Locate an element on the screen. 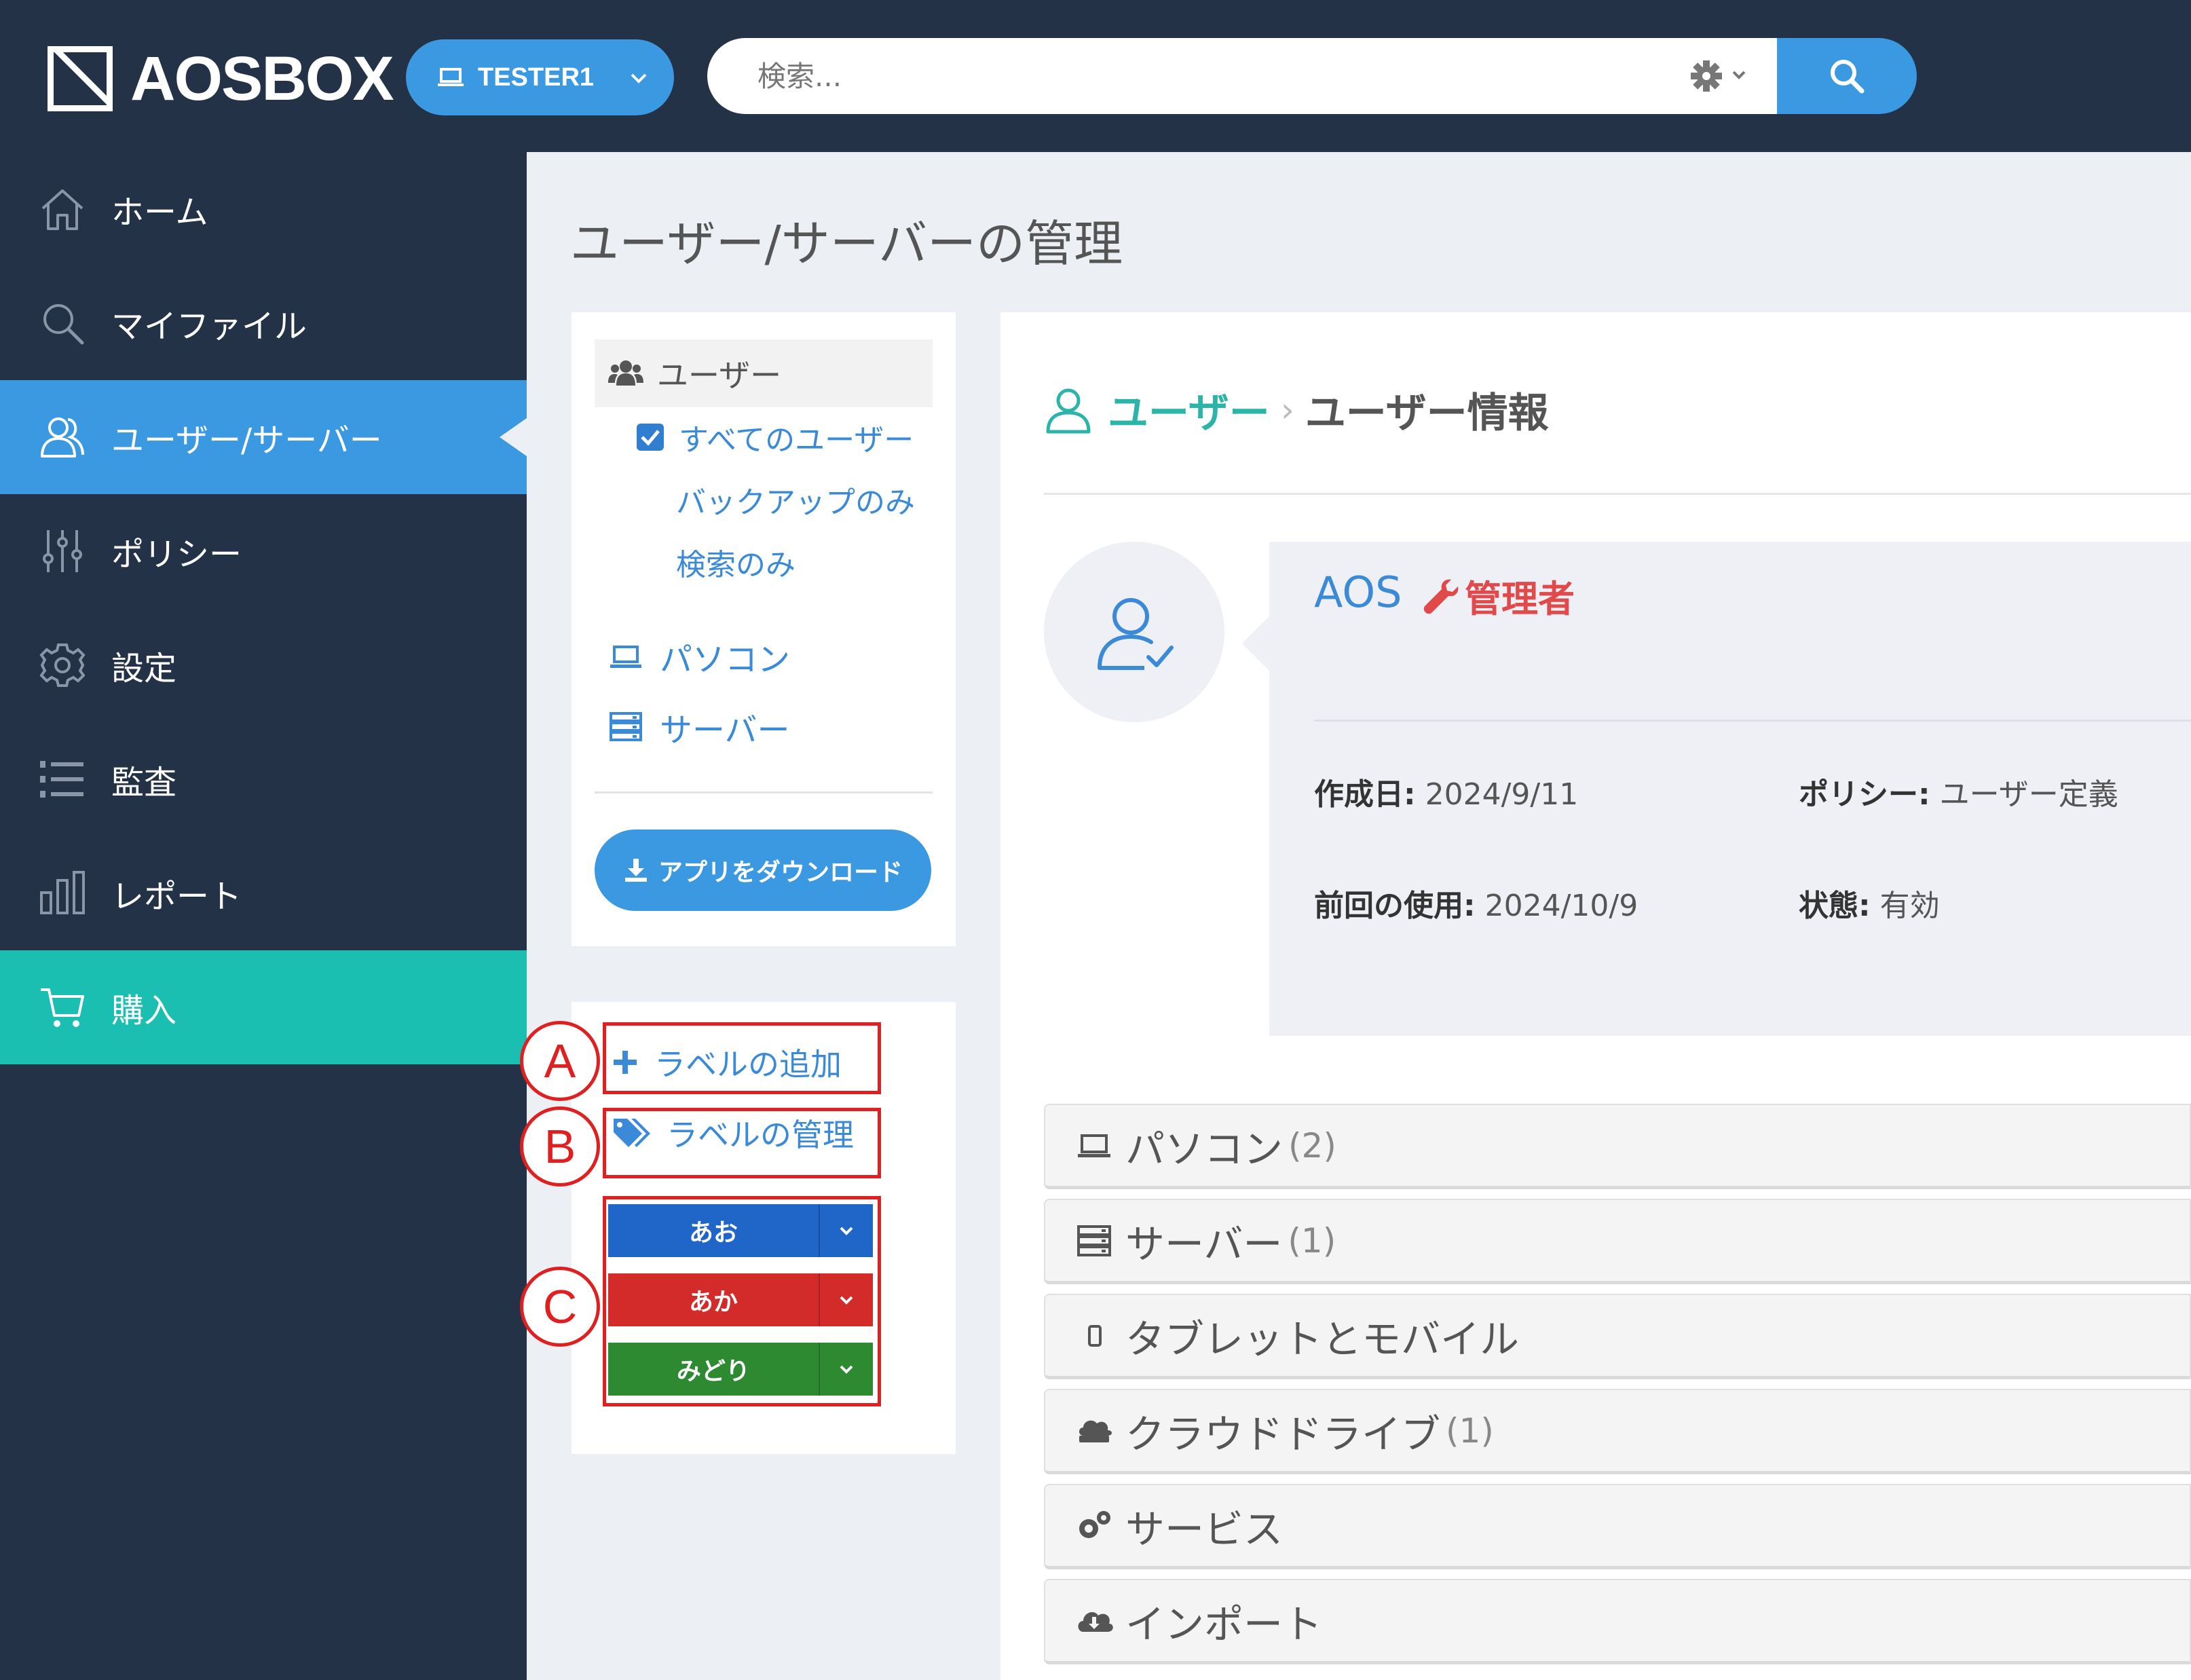 The height and width of the screenshot is (1680, 2191). gear-icon is located at coordinates (62, 665).